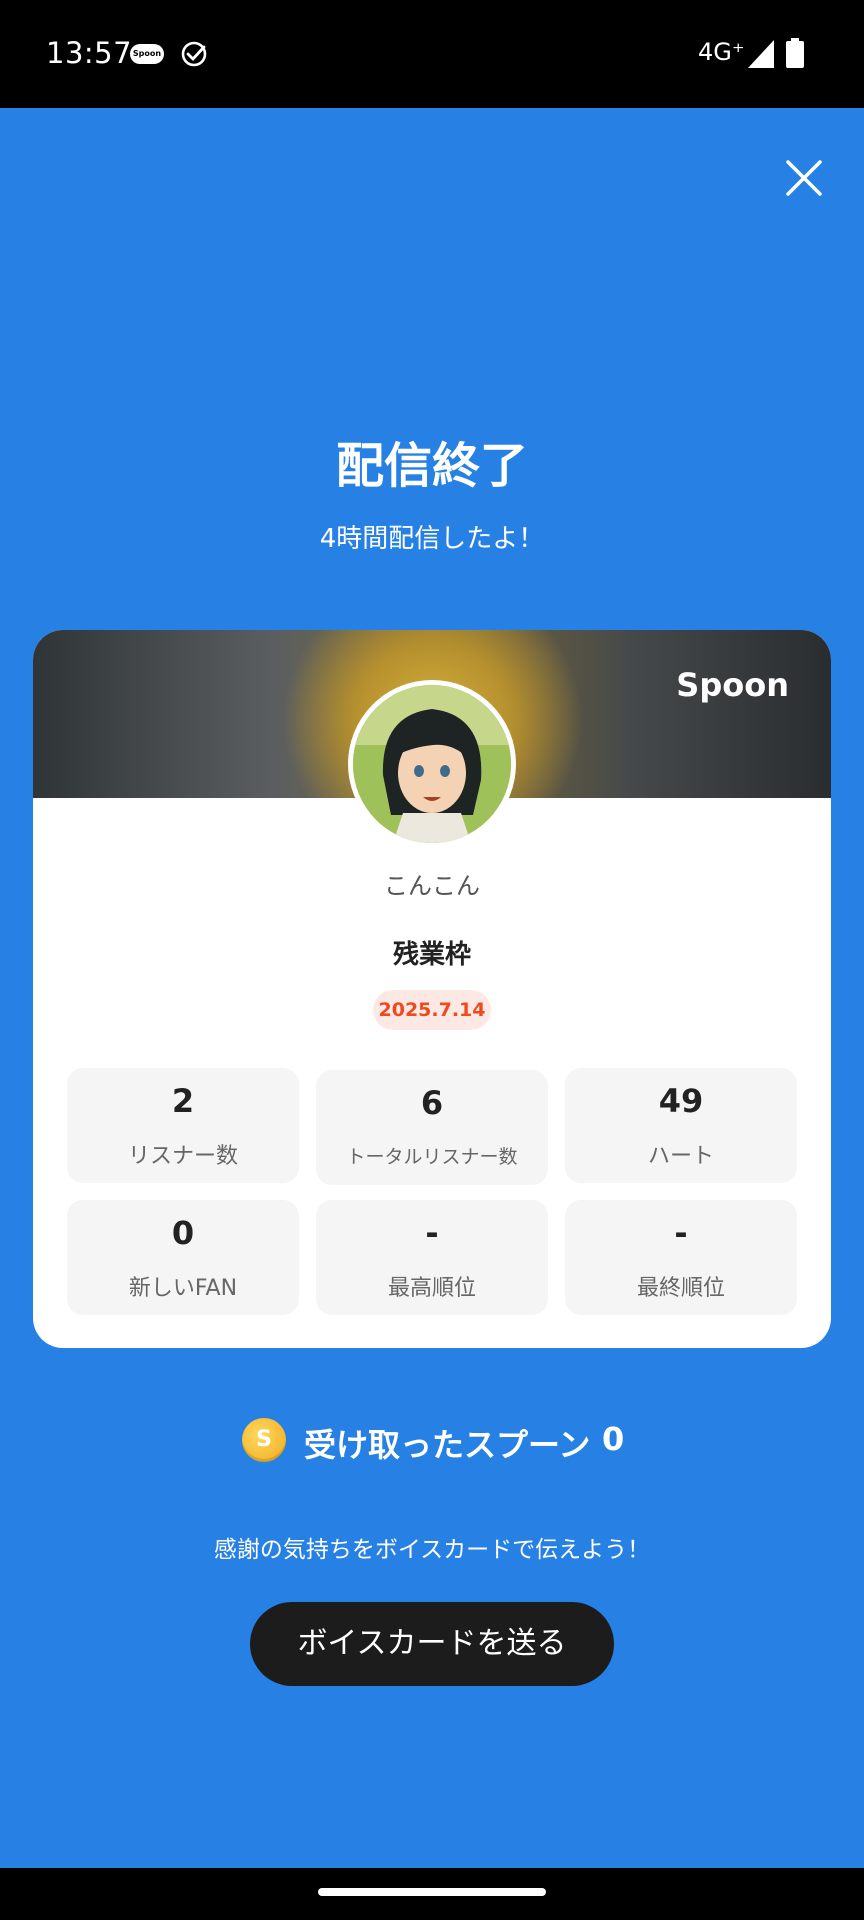 Image resolution: width=864 pixels, height=1920 pixels. I want to click on stat-value: 6, so click(432, 1103).